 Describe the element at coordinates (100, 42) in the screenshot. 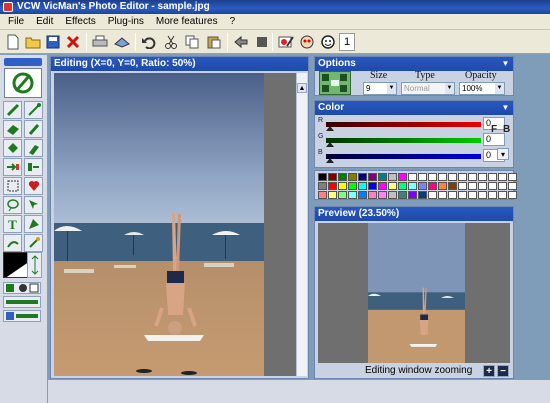

I see `print-icon` at that location.